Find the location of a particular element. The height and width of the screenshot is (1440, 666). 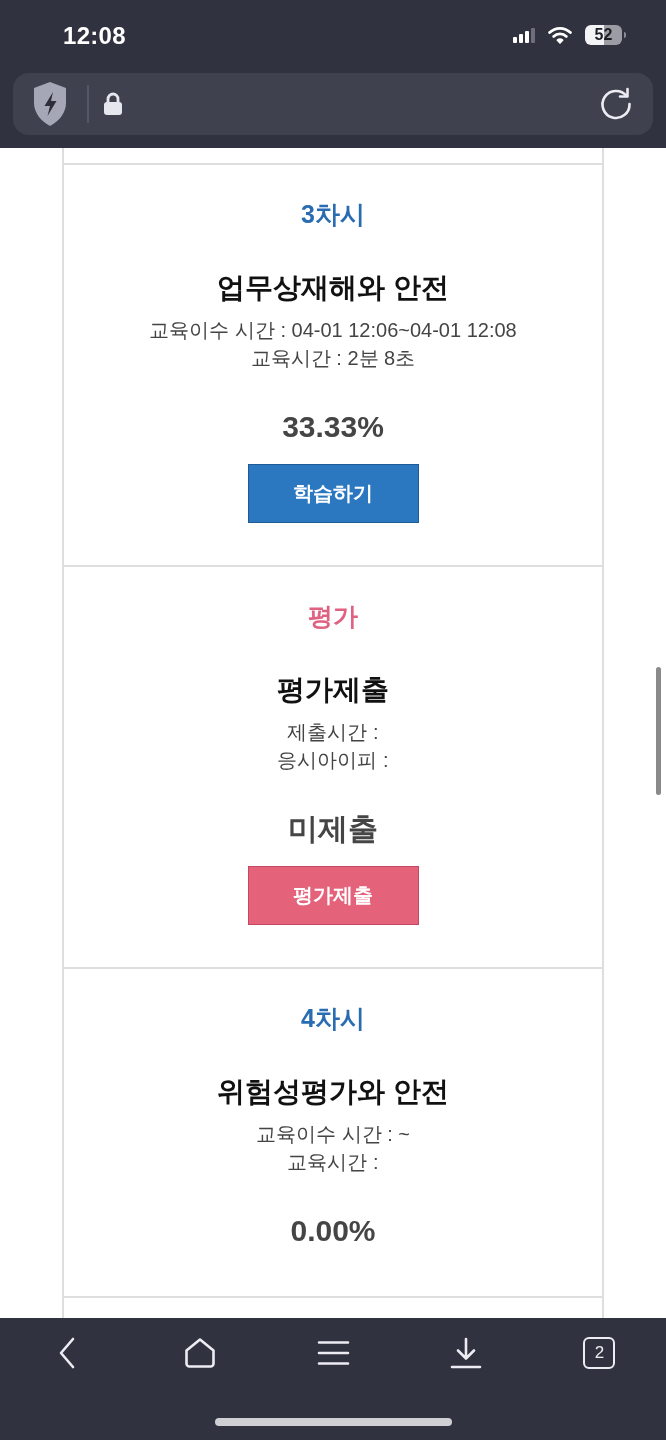

session-label: 평가 is located at coordinates (333, 616).